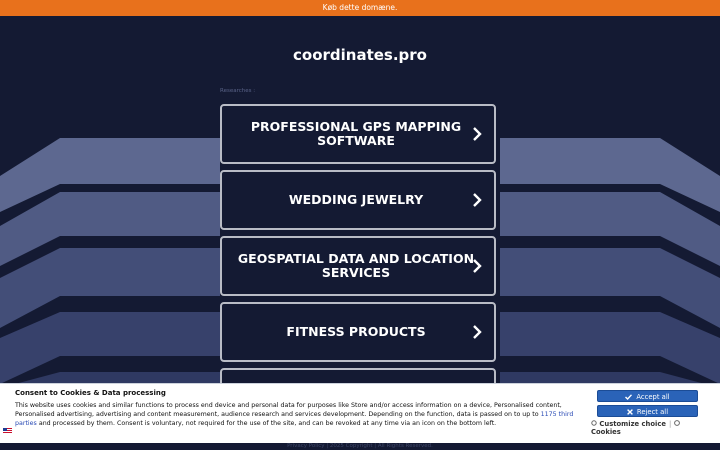  What do you see at coordinates (630, 412) in the screenshot?
I see `close-icon` at bounding box center [630, 412].